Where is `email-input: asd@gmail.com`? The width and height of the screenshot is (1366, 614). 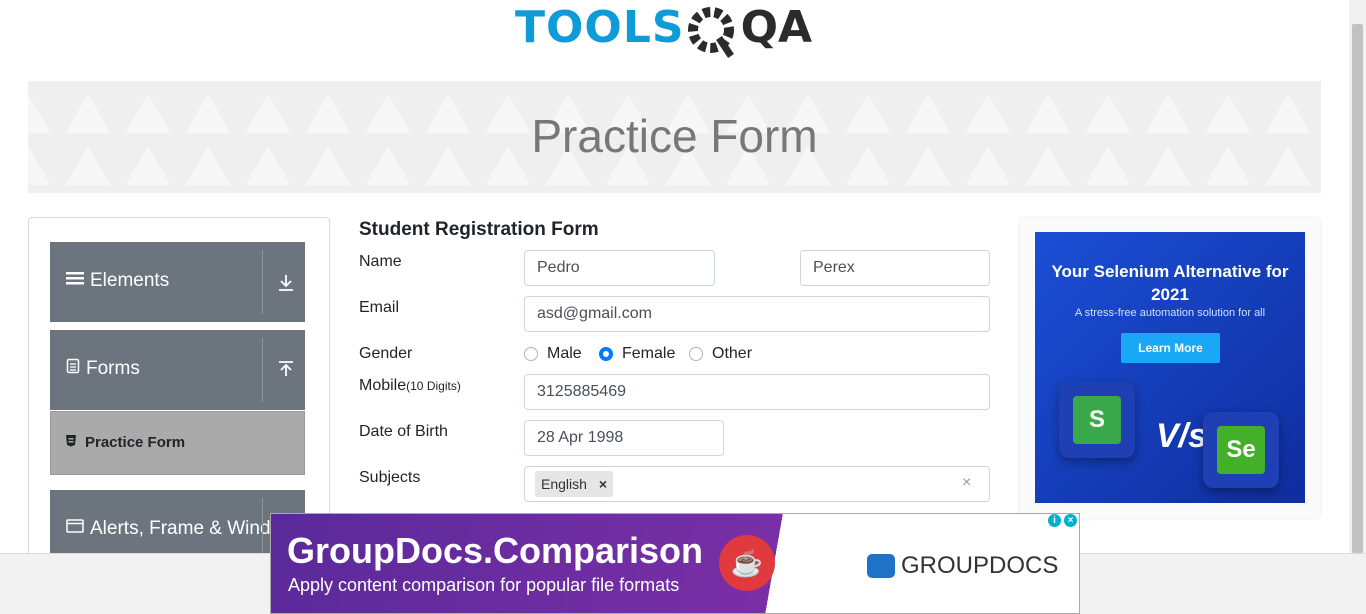
email-input: asd@gmail.com is located at coordinates (757, 314).